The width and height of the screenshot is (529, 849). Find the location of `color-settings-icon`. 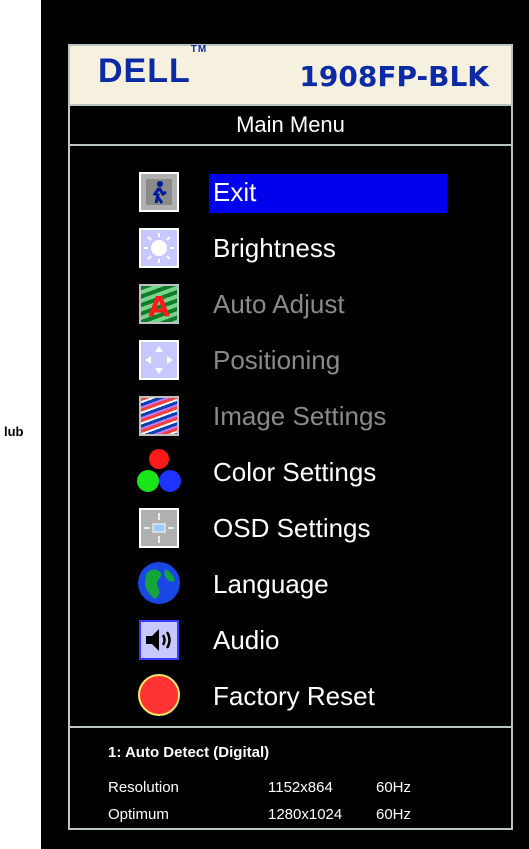

color-settings-icon is located at coordinates (159, 471).